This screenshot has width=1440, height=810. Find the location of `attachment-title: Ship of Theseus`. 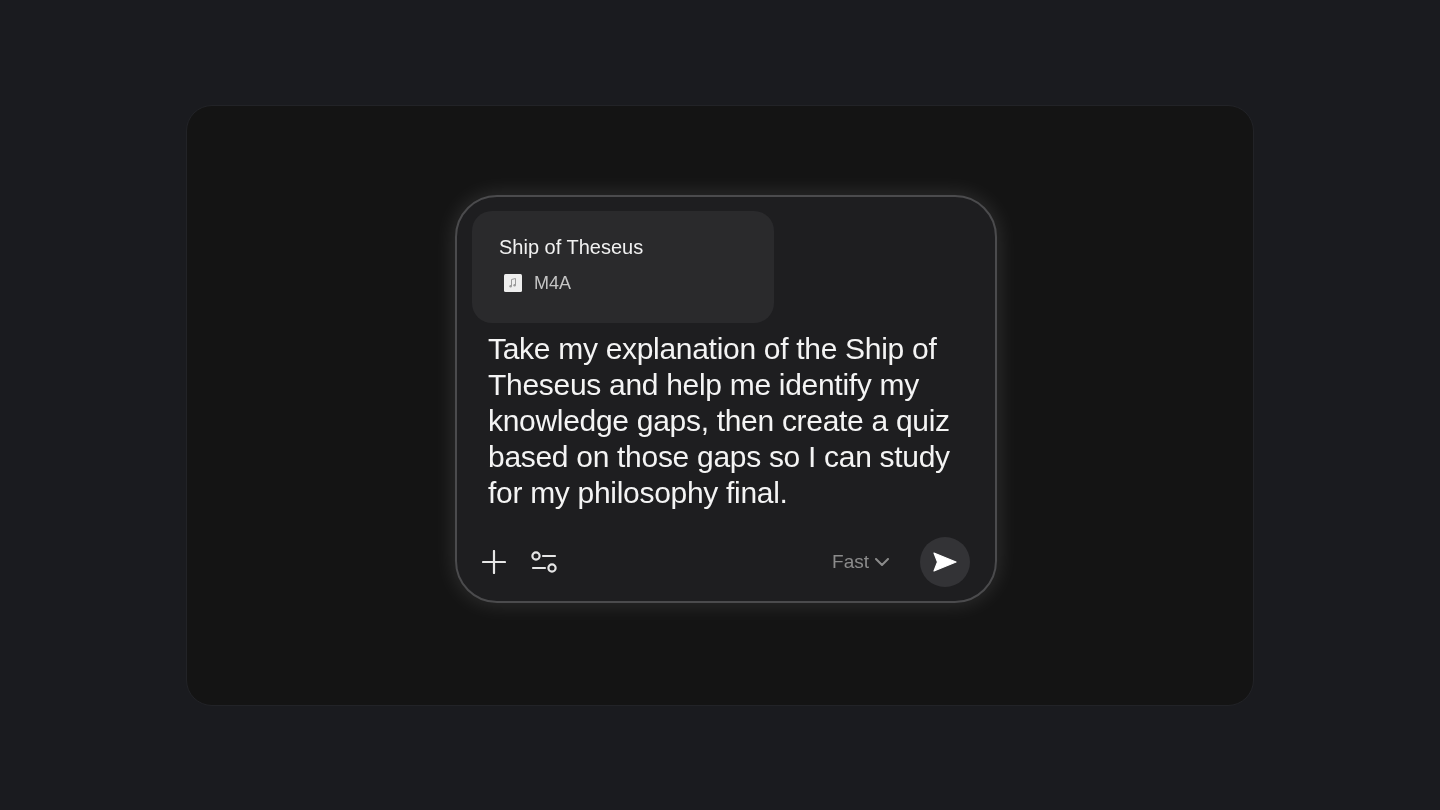

attachment-title: Ship of Theseus is located at coordinates (571, 247).